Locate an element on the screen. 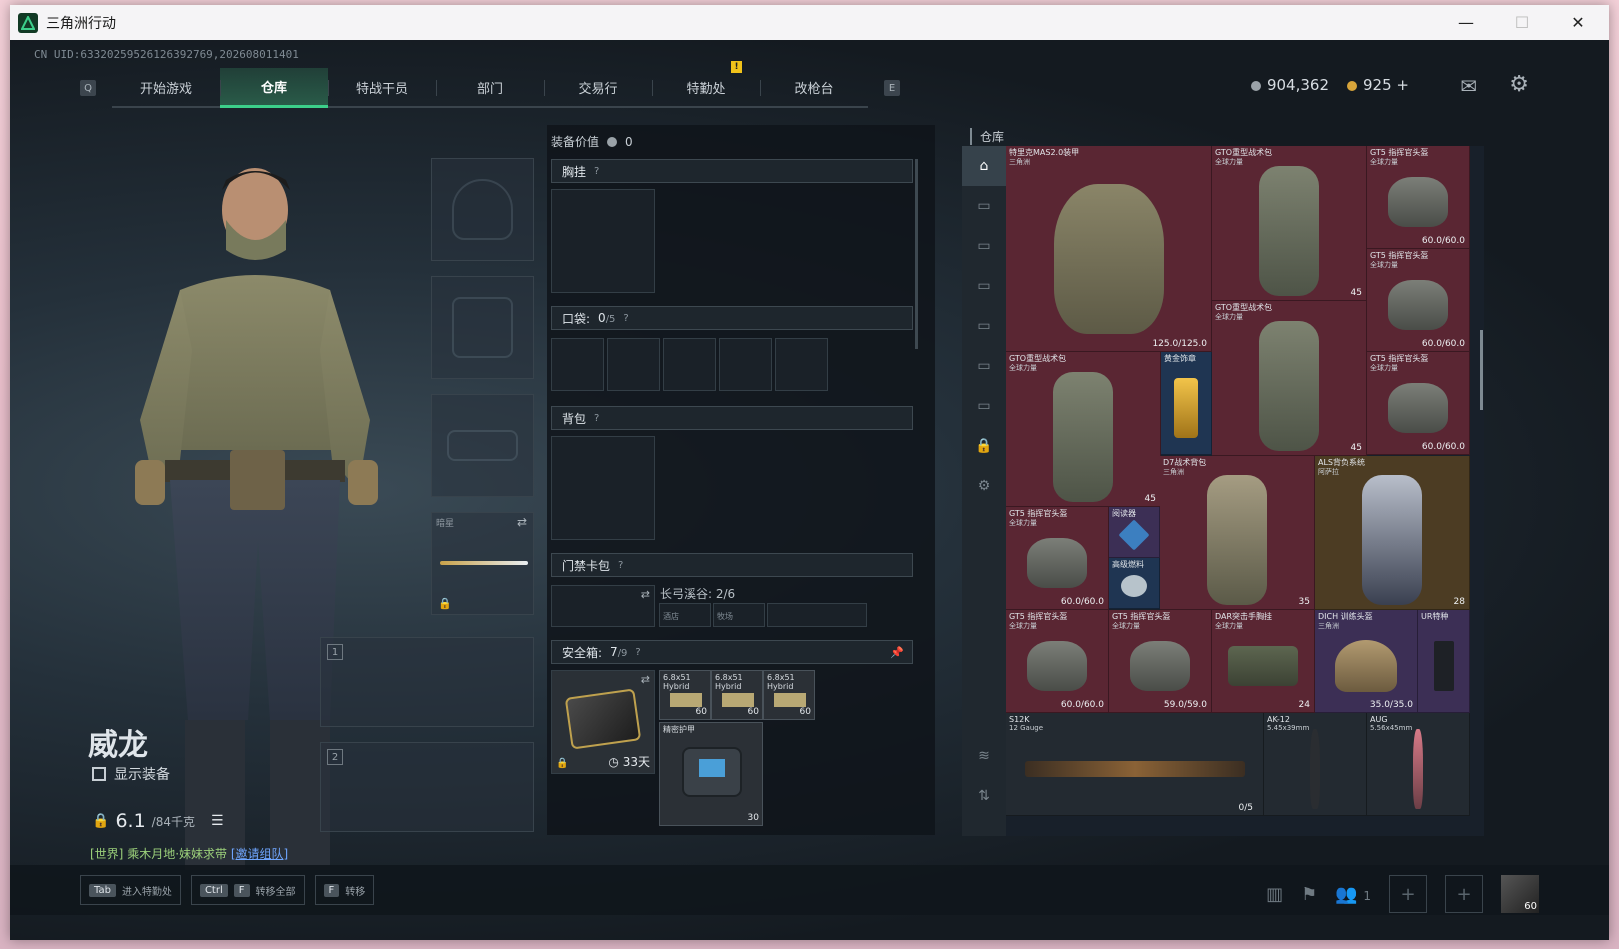  player-avatar: 60 is located at coordinates (1520, 894).